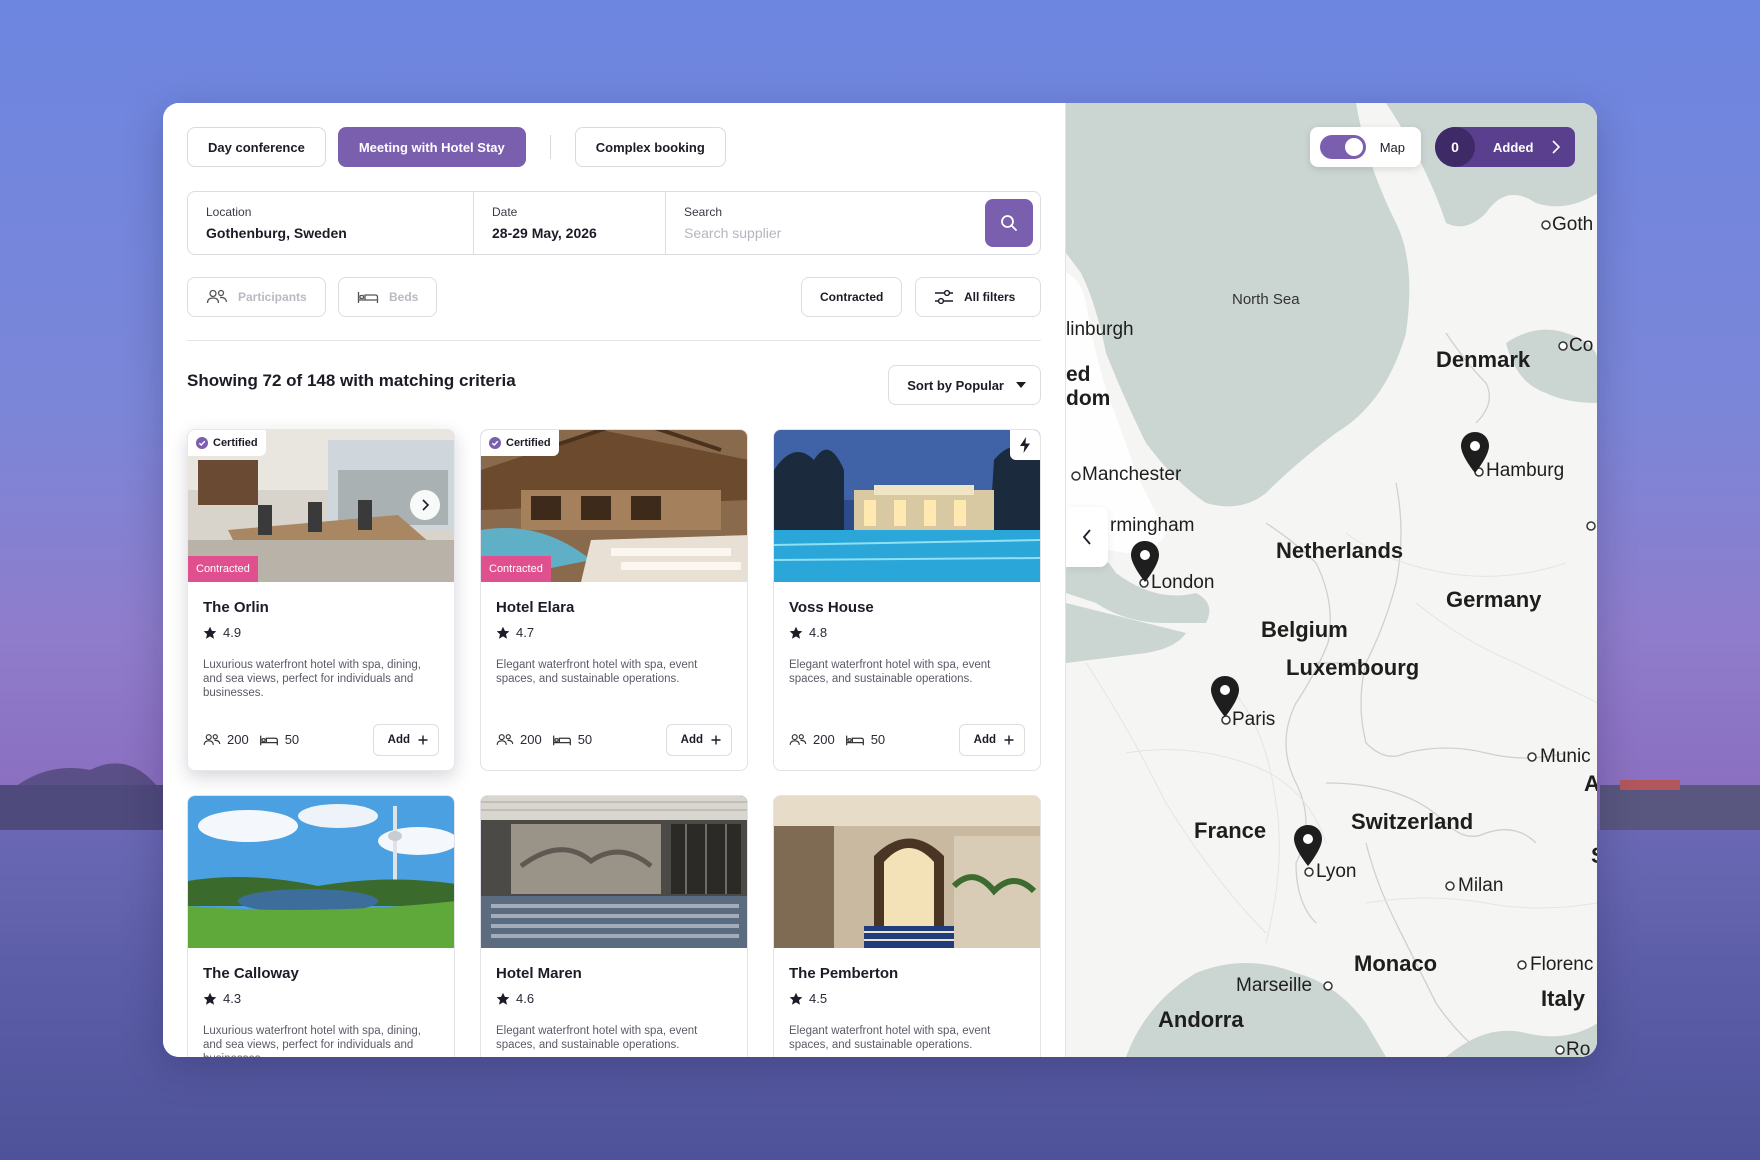  What do you see at coordinates (515, 632) in the screenshot?
I see `hotel-rating: 4.7` at bounding box center [515, 632].